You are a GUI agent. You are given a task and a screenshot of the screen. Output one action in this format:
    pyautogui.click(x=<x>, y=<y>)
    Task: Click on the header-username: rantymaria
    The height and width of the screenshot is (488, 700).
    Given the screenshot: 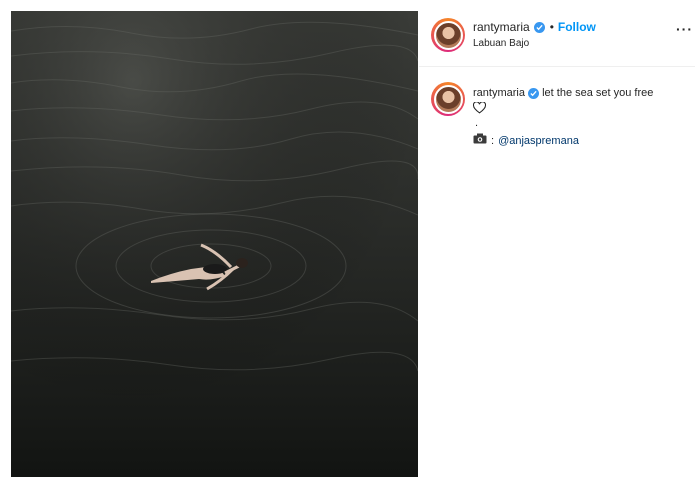 What is the action you would take?
    pyautogui.click(x=501, y=27)
    